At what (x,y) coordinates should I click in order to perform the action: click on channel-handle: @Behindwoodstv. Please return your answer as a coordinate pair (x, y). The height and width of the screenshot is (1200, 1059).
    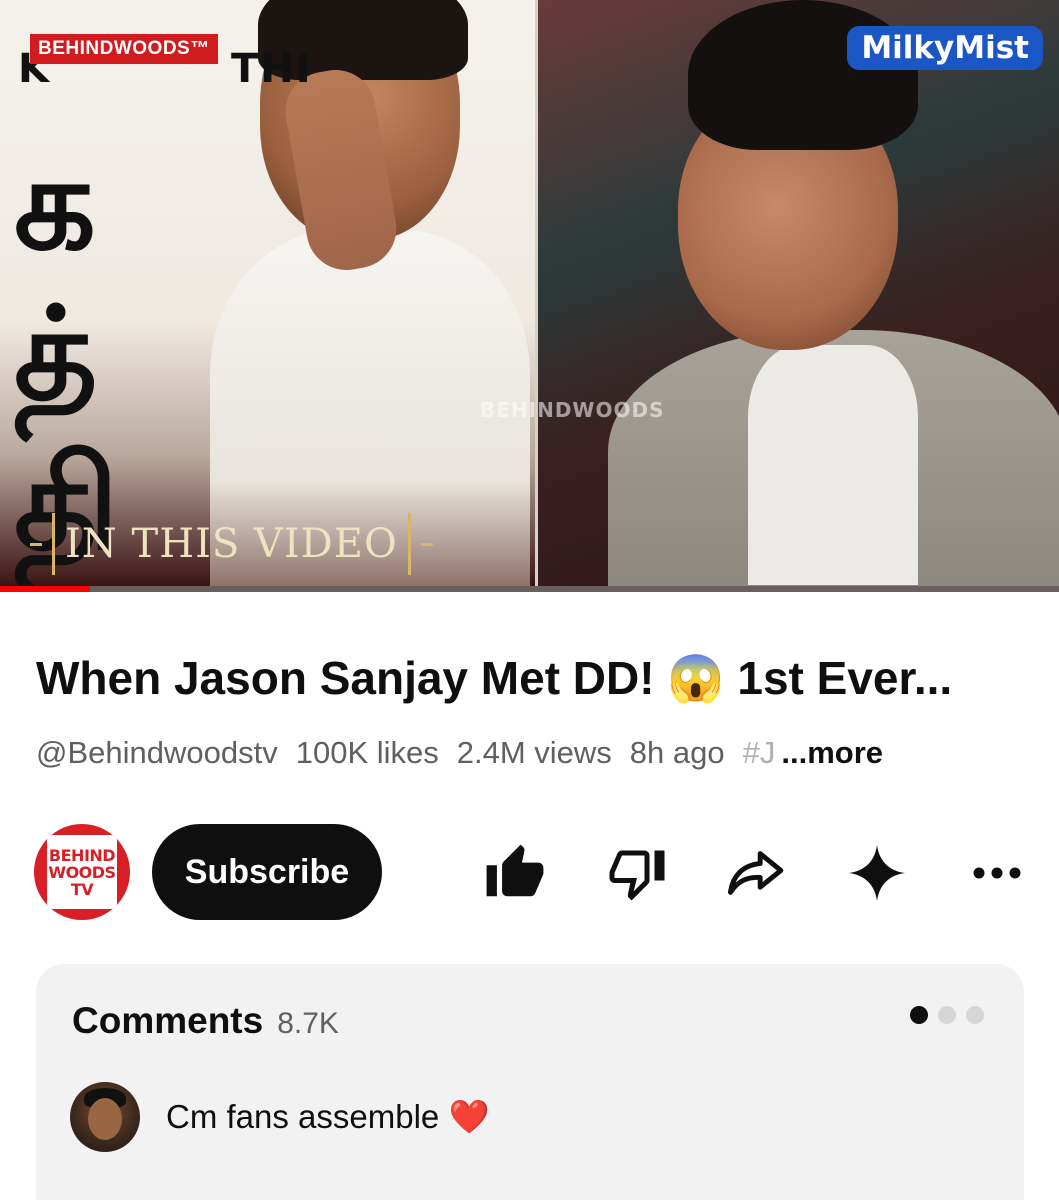
    Looking at the image, I should click on (157, 753).